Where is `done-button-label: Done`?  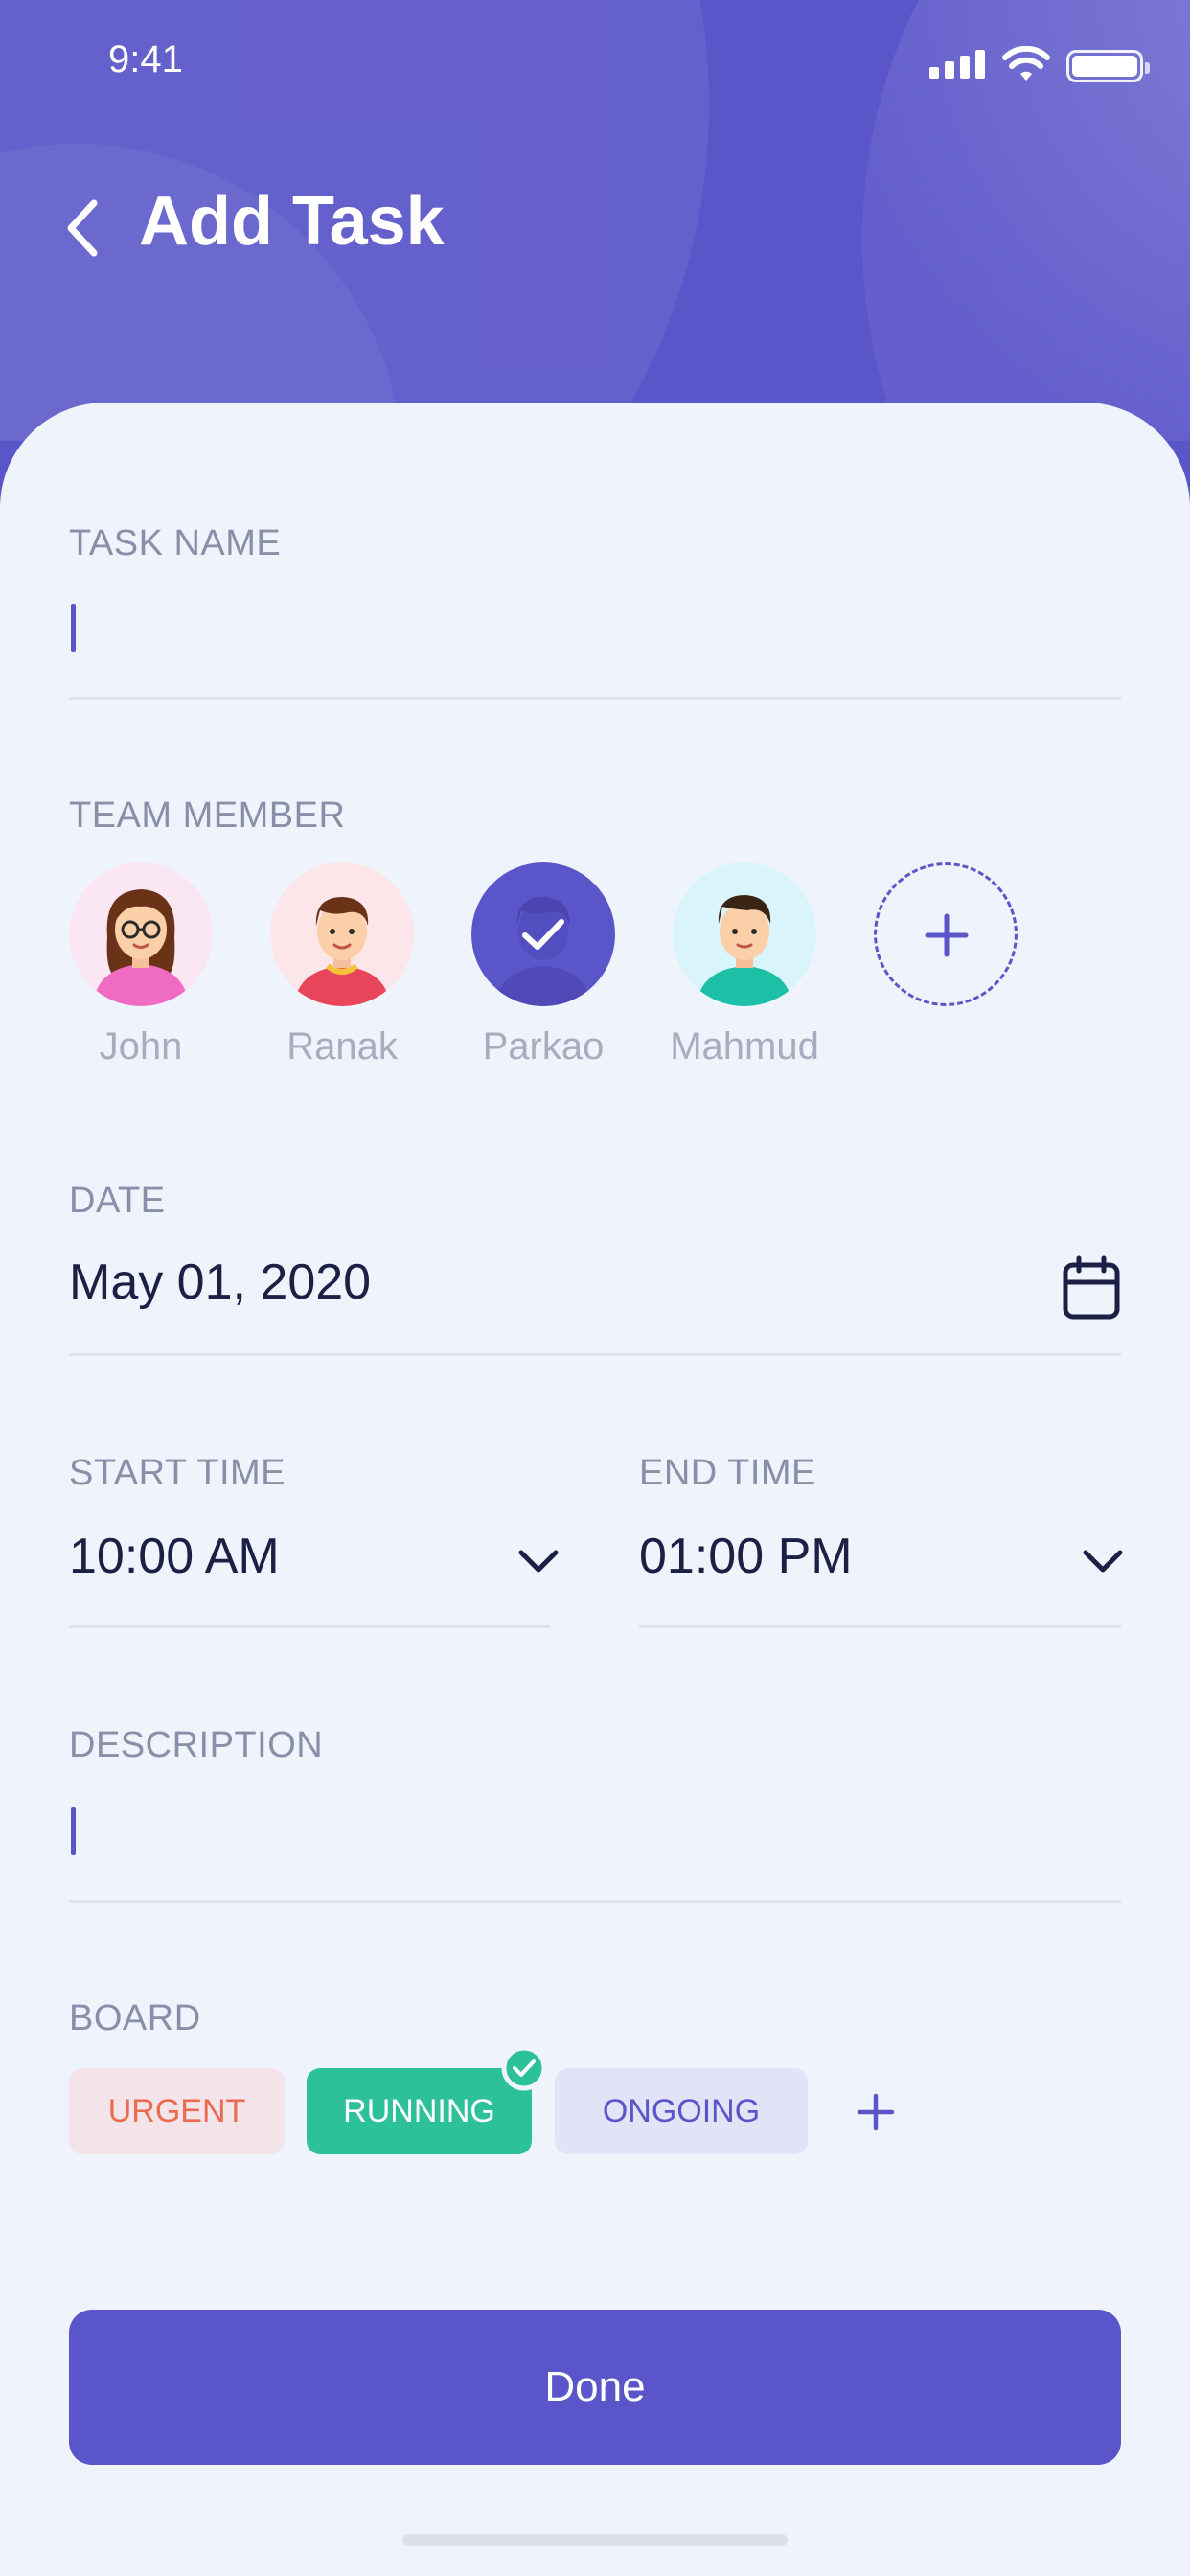
done-button-label: Done is located at coordinates (595, 2386).